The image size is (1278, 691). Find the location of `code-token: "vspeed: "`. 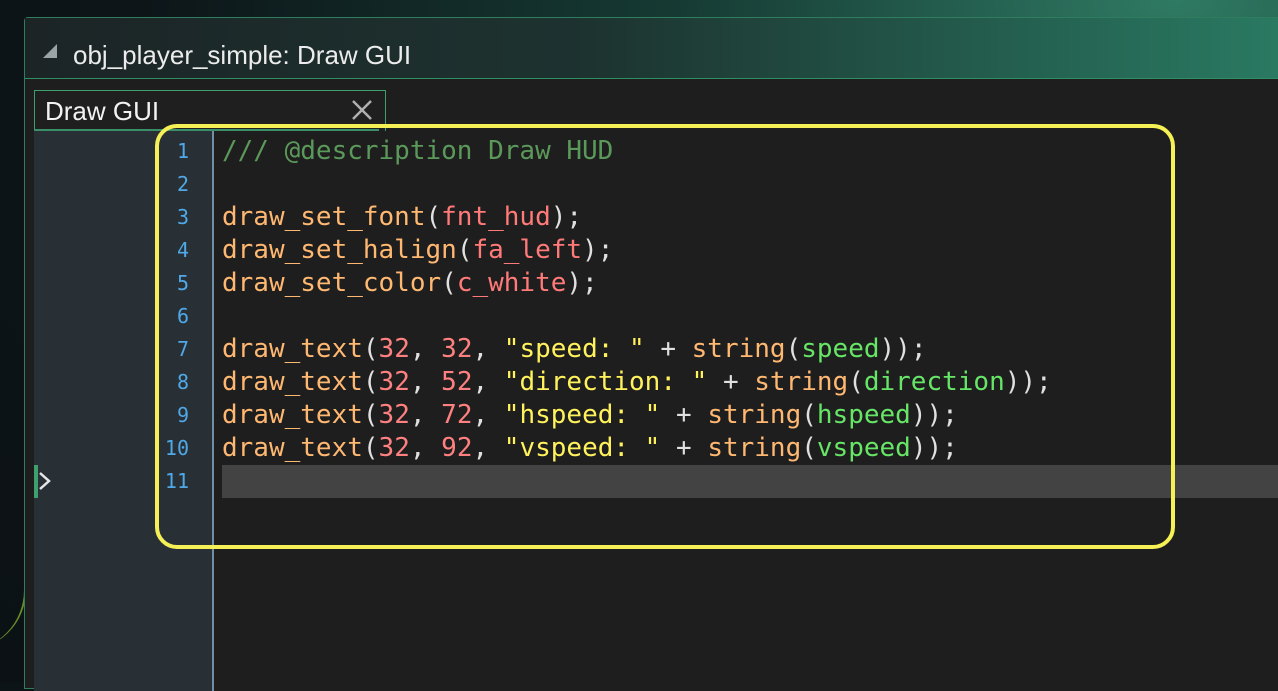

code-token: "vspeed: " is located at coordinates (582, 448).